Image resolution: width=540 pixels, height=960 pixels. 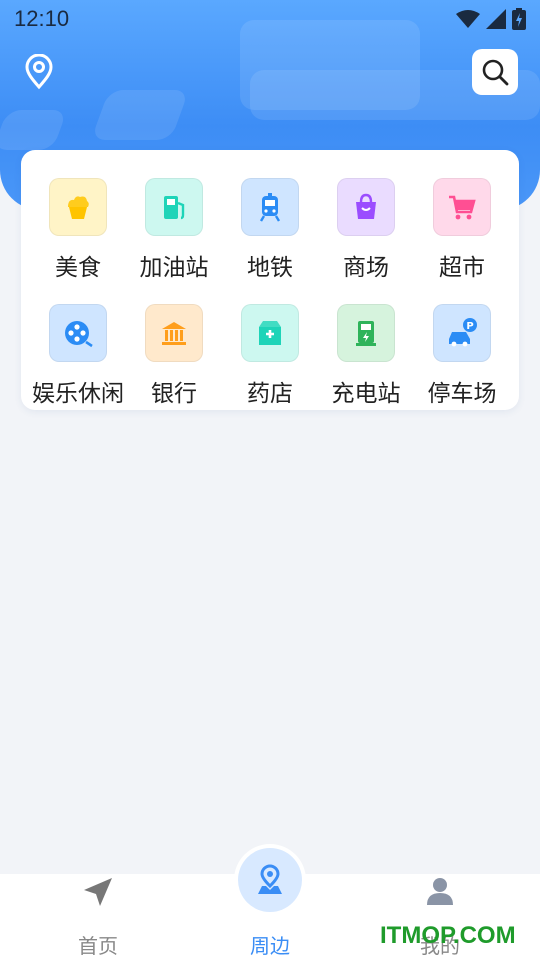 What do you see at coordinates (462, 207) in the screenshot?
I see `shopping-cart-icon` at bounding box center [462, 207].